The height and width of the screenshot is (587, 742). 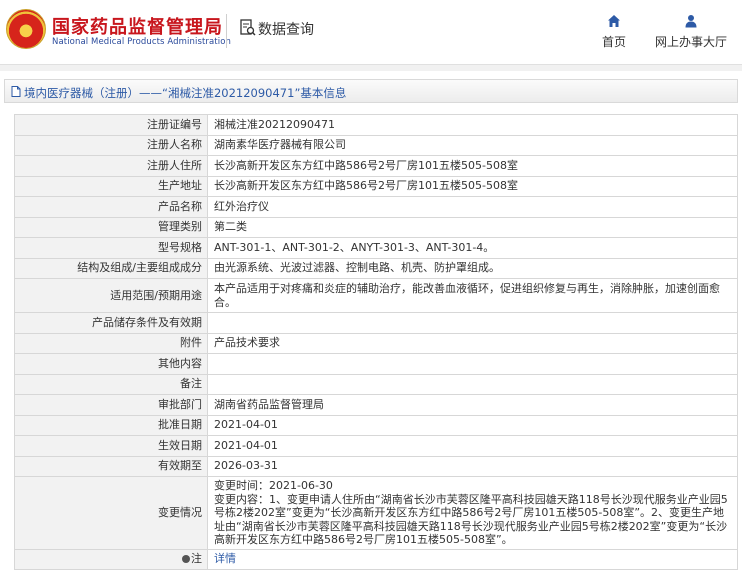 What do you see at coordinates (111, 513) in the screenshot?
I see `field-label: 变更情况` at bounding box center [111, 513].